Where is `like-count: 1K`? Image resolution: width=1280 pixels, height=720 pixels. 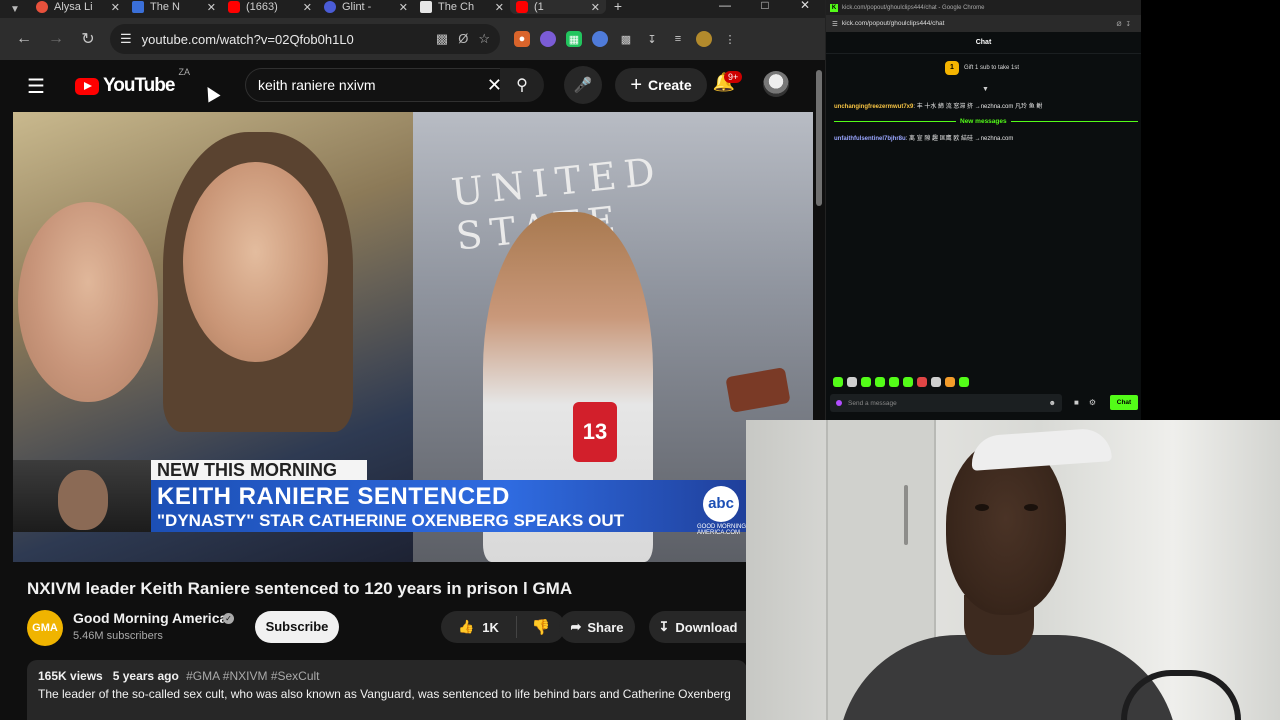 like-count: 1K is located at coordinates (490, 627).